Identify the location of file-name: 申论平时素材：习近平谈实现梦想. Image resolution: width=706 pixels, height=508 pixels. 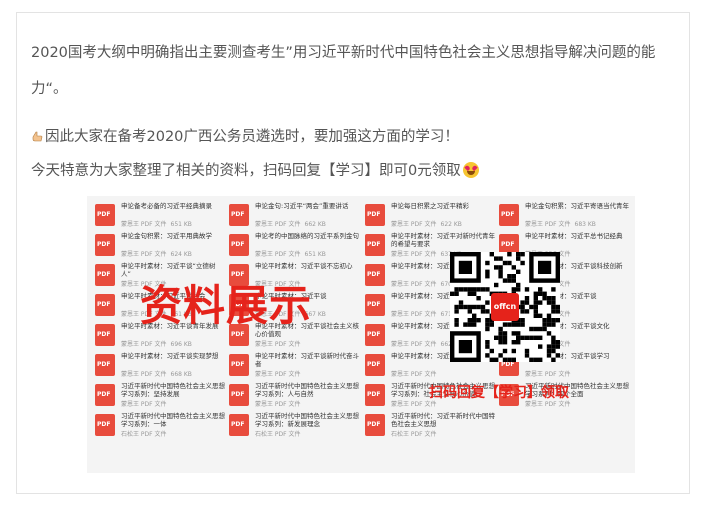
(170, 356).